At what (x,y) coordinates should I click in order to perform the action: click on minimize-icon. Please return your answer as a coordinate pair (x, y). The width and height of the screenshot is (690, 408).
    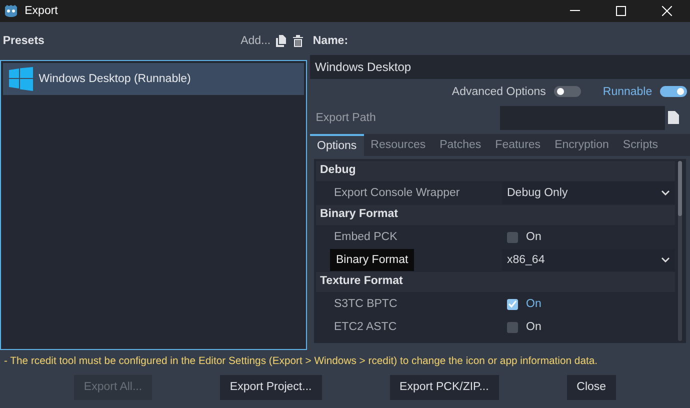
    Looking at the image, I should click on (575, 11).